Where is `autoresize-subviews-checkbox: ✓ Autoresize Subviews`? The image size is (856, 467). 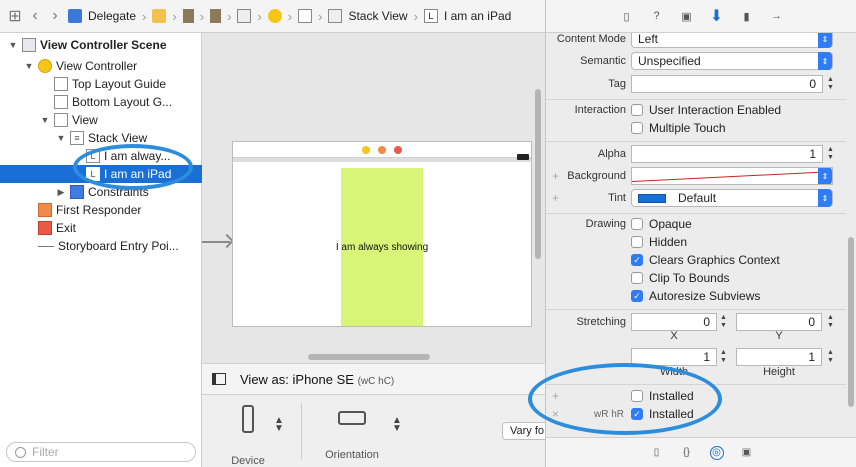
autoresize-subviews-checkbox: ✓ Autoresize Subviews is located at coordinates (695, 296).